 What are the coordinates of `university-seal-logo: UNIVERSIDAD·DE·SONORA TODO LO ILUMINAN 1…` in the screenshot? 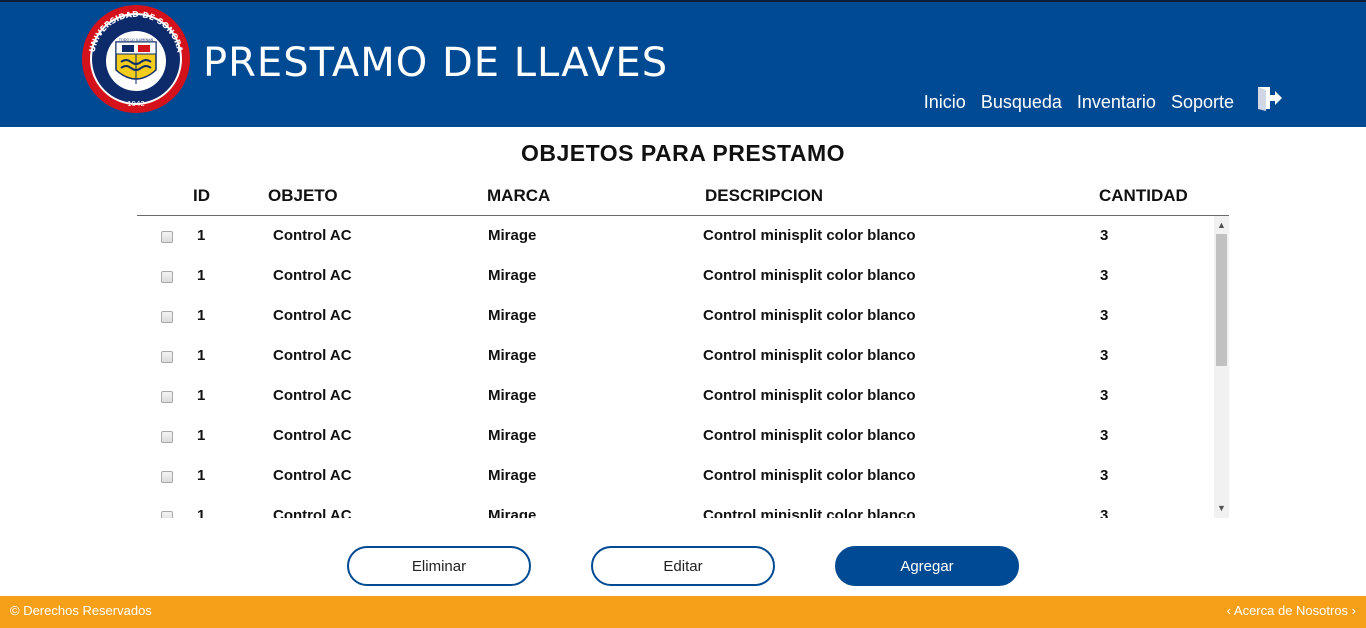 It's located at (136, 59).